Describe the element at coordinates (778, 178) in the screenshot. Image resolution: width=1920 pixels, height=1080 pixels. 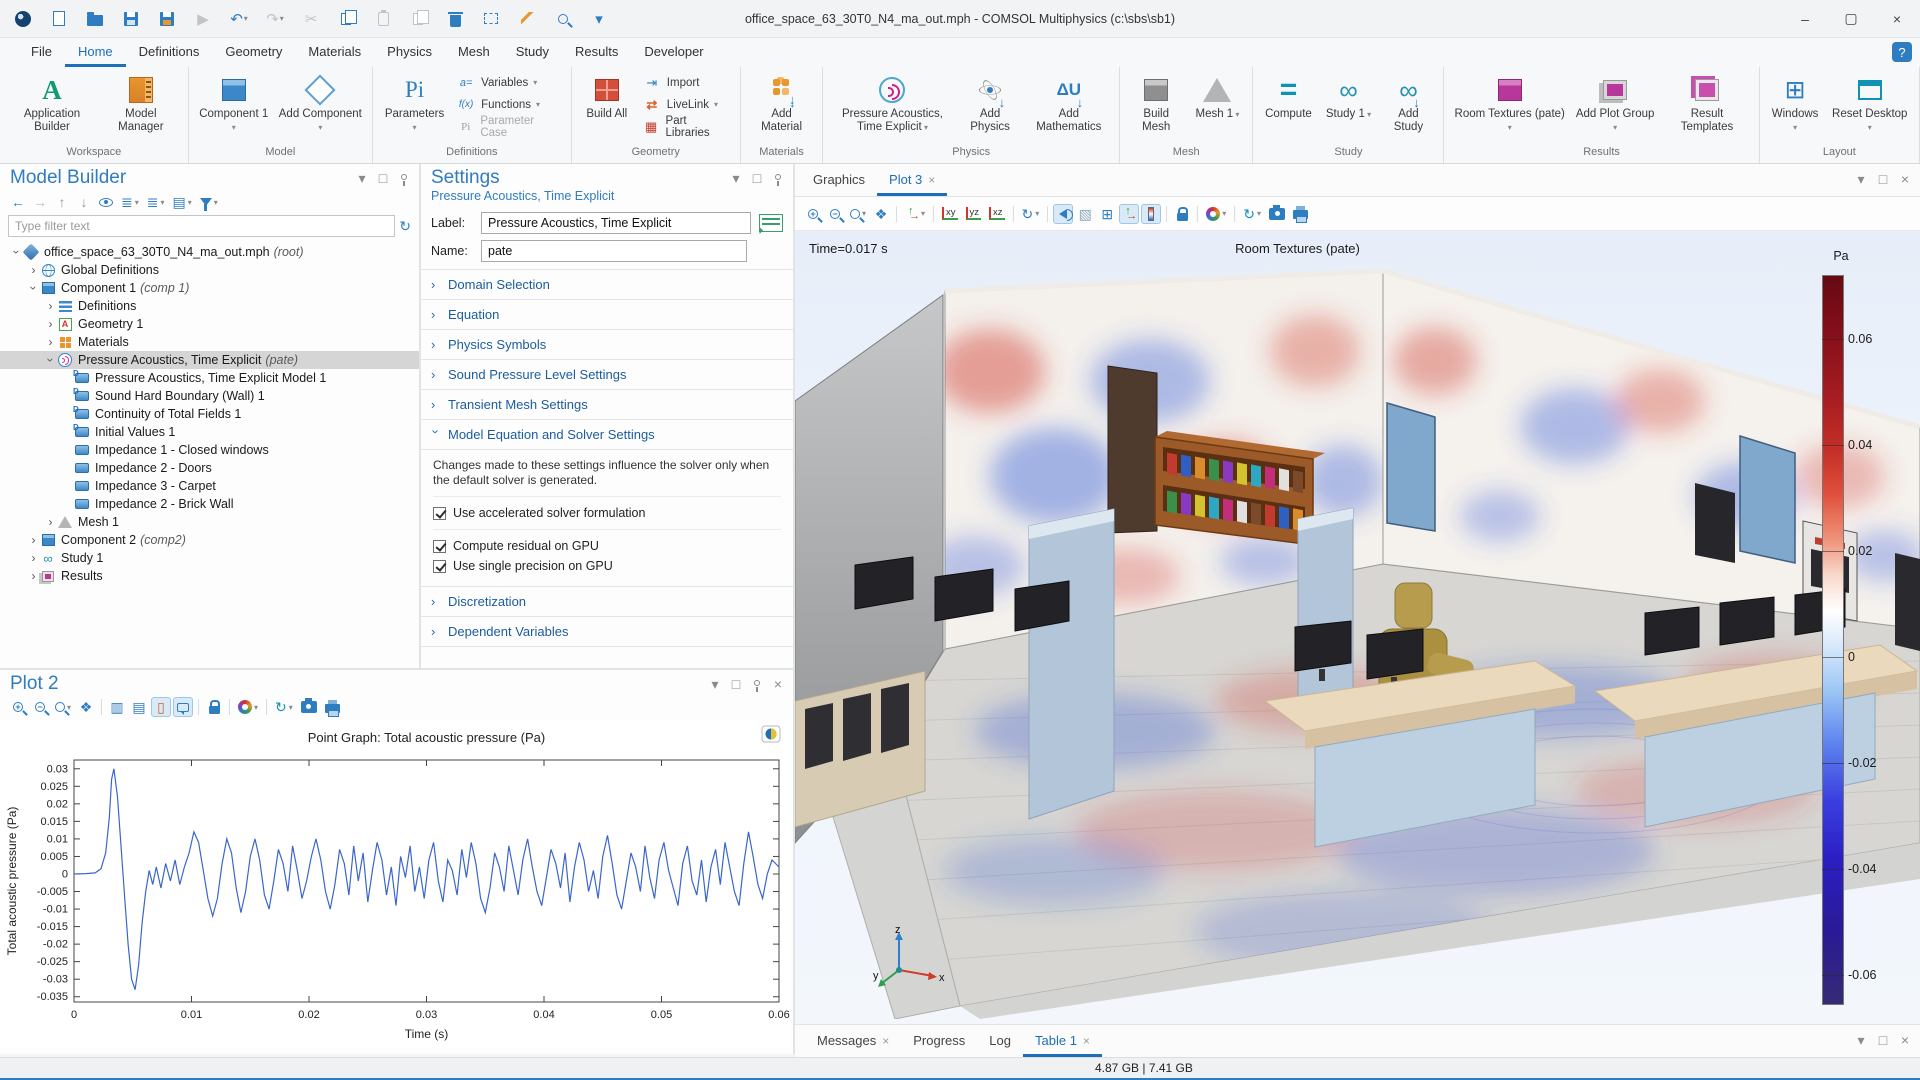
I see `settings-panel-pin` at that location.